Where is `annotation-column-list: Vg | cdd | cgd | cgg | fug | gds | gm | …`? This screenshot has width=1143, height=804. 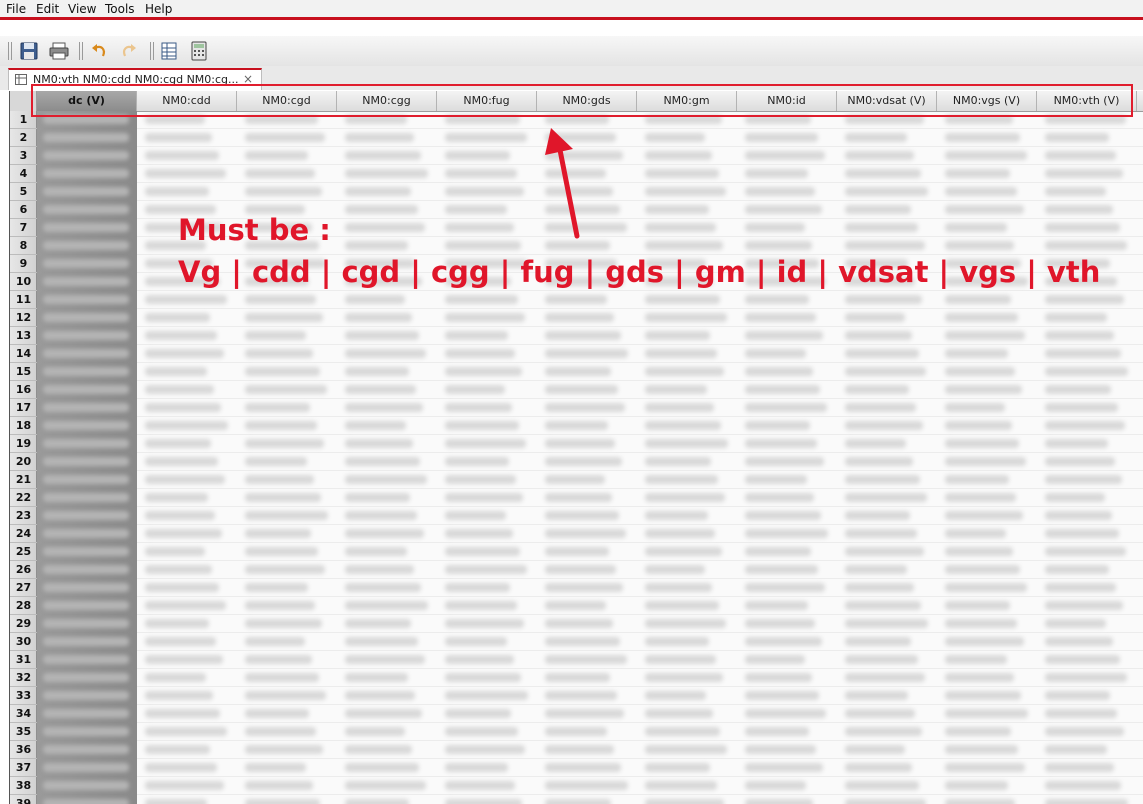 annotation-column-list: Vg | cdd | cgd | cgg | fug | gds | gm | … is located at coordinates (639, 272).